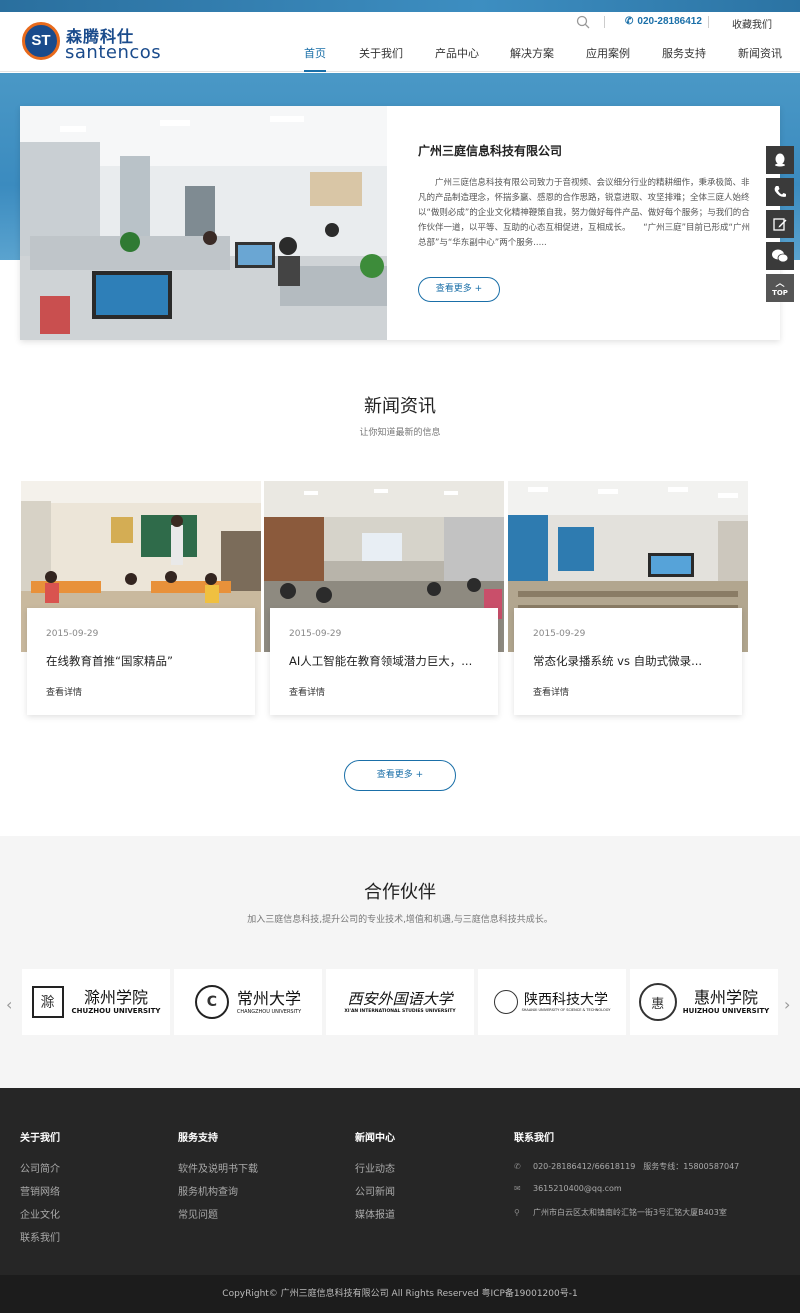 Image resolution: width=800 pixels, height=1313 pixels. I want to click on university-emblem-icon: 惠, so click(657, 1002).